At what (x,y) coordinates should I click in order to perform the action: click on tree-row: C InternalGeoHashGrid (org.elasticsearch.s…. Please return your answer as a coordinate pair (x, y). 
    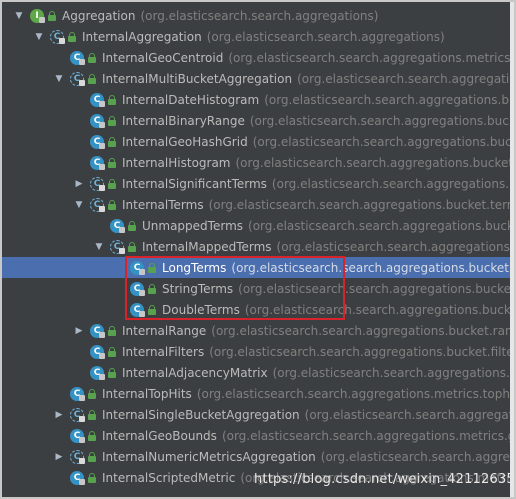
    Looking at the image, I should click on (255, 141).